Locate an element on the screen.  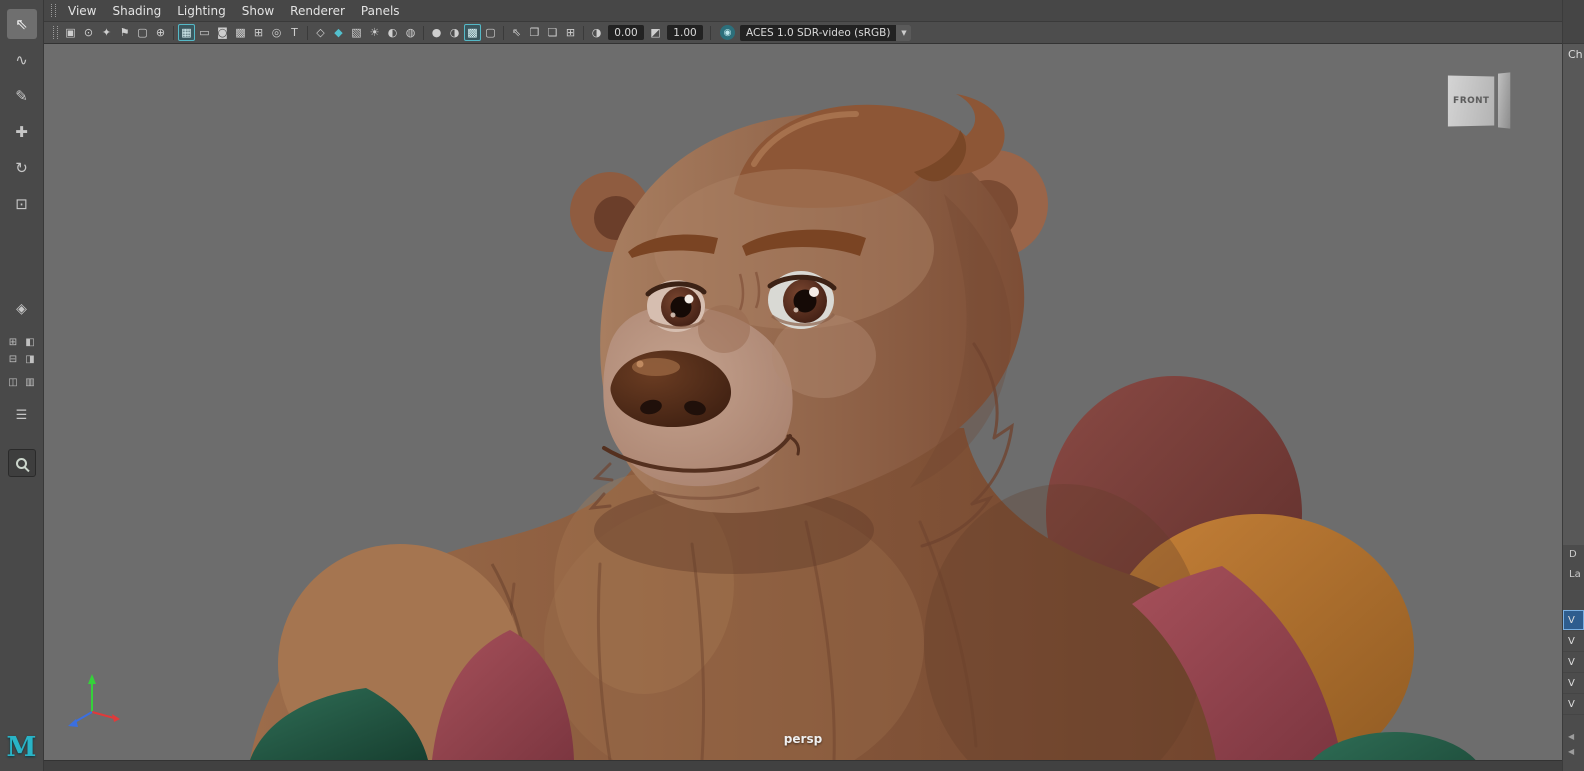
toolbar-grip-handle is located at coordinates (55, 32).